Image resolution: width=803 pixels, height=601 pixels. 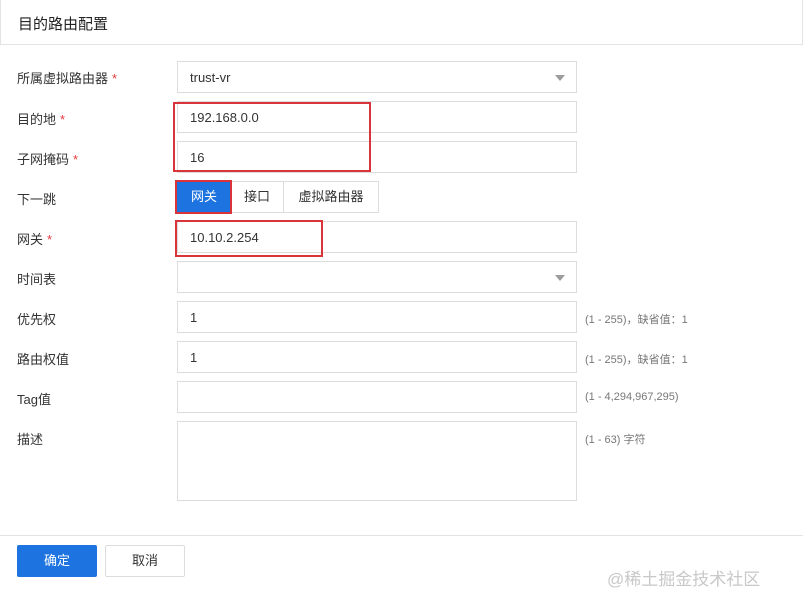 I want to click on gateway-input-value: 10.10.2.254, so click(x=224, y=237).